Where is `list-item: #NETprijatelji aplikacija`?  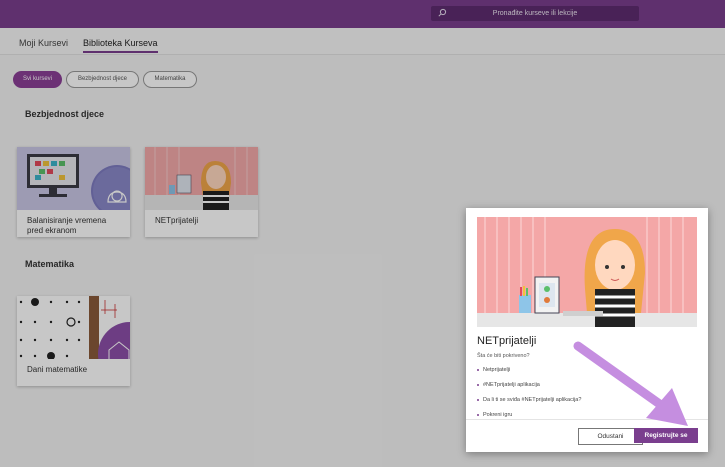 list-item: #NETprijatelji aplikacija is located at coordinates (529, 385).